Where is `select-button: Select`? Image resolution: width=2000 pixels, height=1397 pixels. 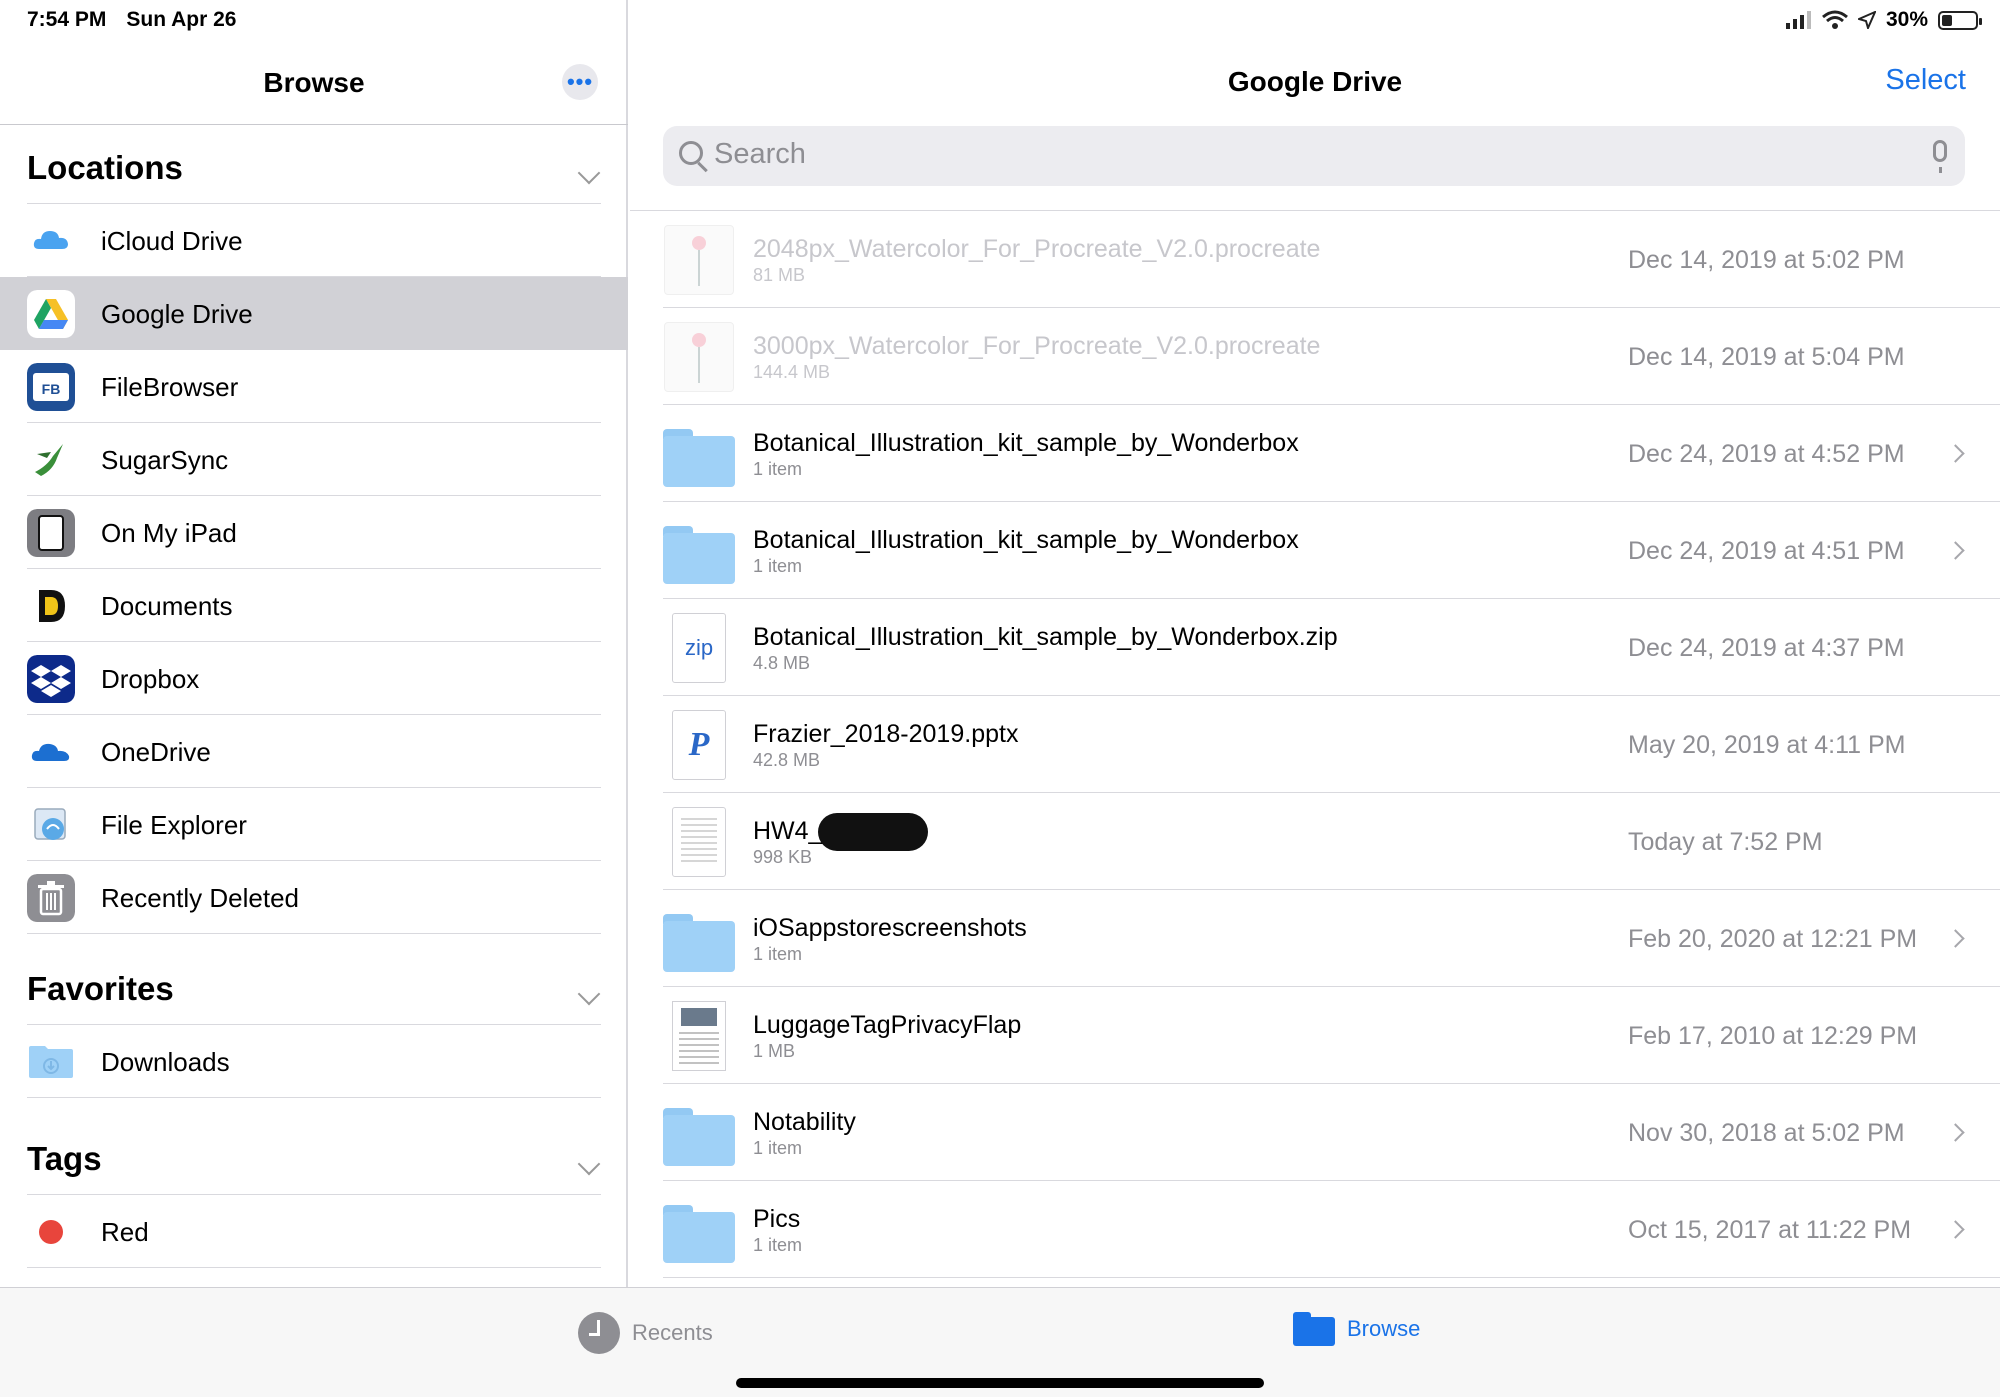 select-button: Select is located at coordinates (1925, 80).